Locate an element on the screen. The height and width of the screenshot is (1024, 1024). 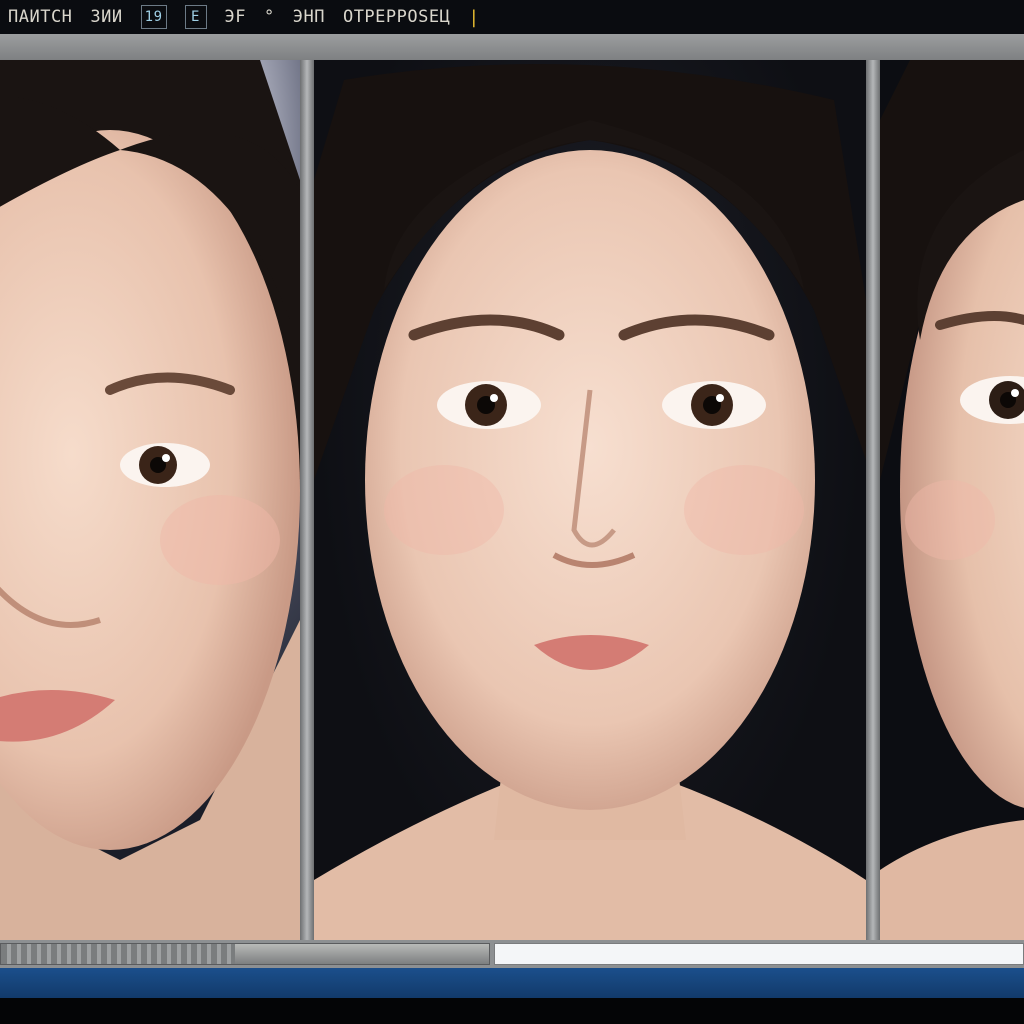
menu-item-4: ОТРЕРРОSEЦ is located at coordinates (396, 17).